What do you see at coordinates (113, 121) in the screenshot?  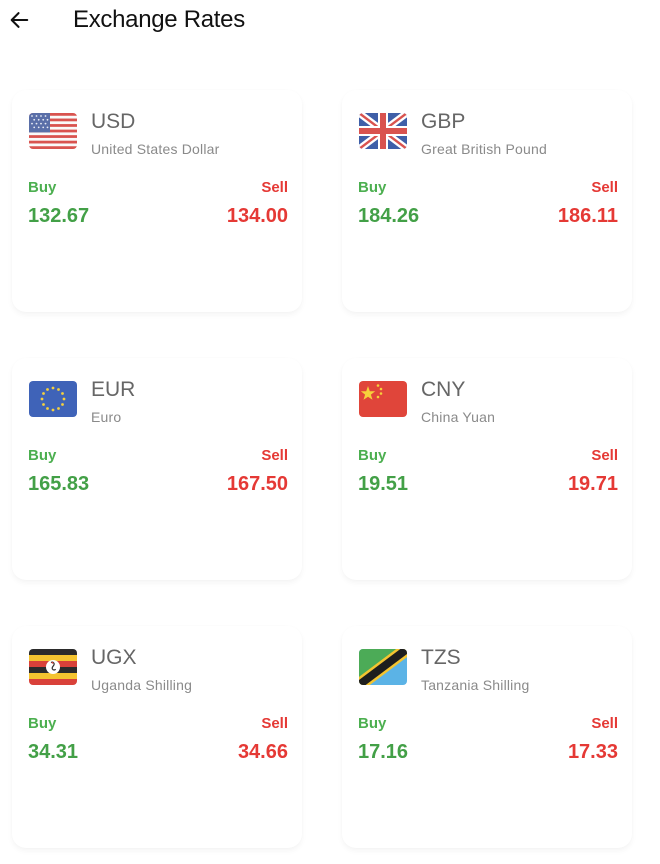 I see `currency-code: USD` at bounding box center [113, 121].